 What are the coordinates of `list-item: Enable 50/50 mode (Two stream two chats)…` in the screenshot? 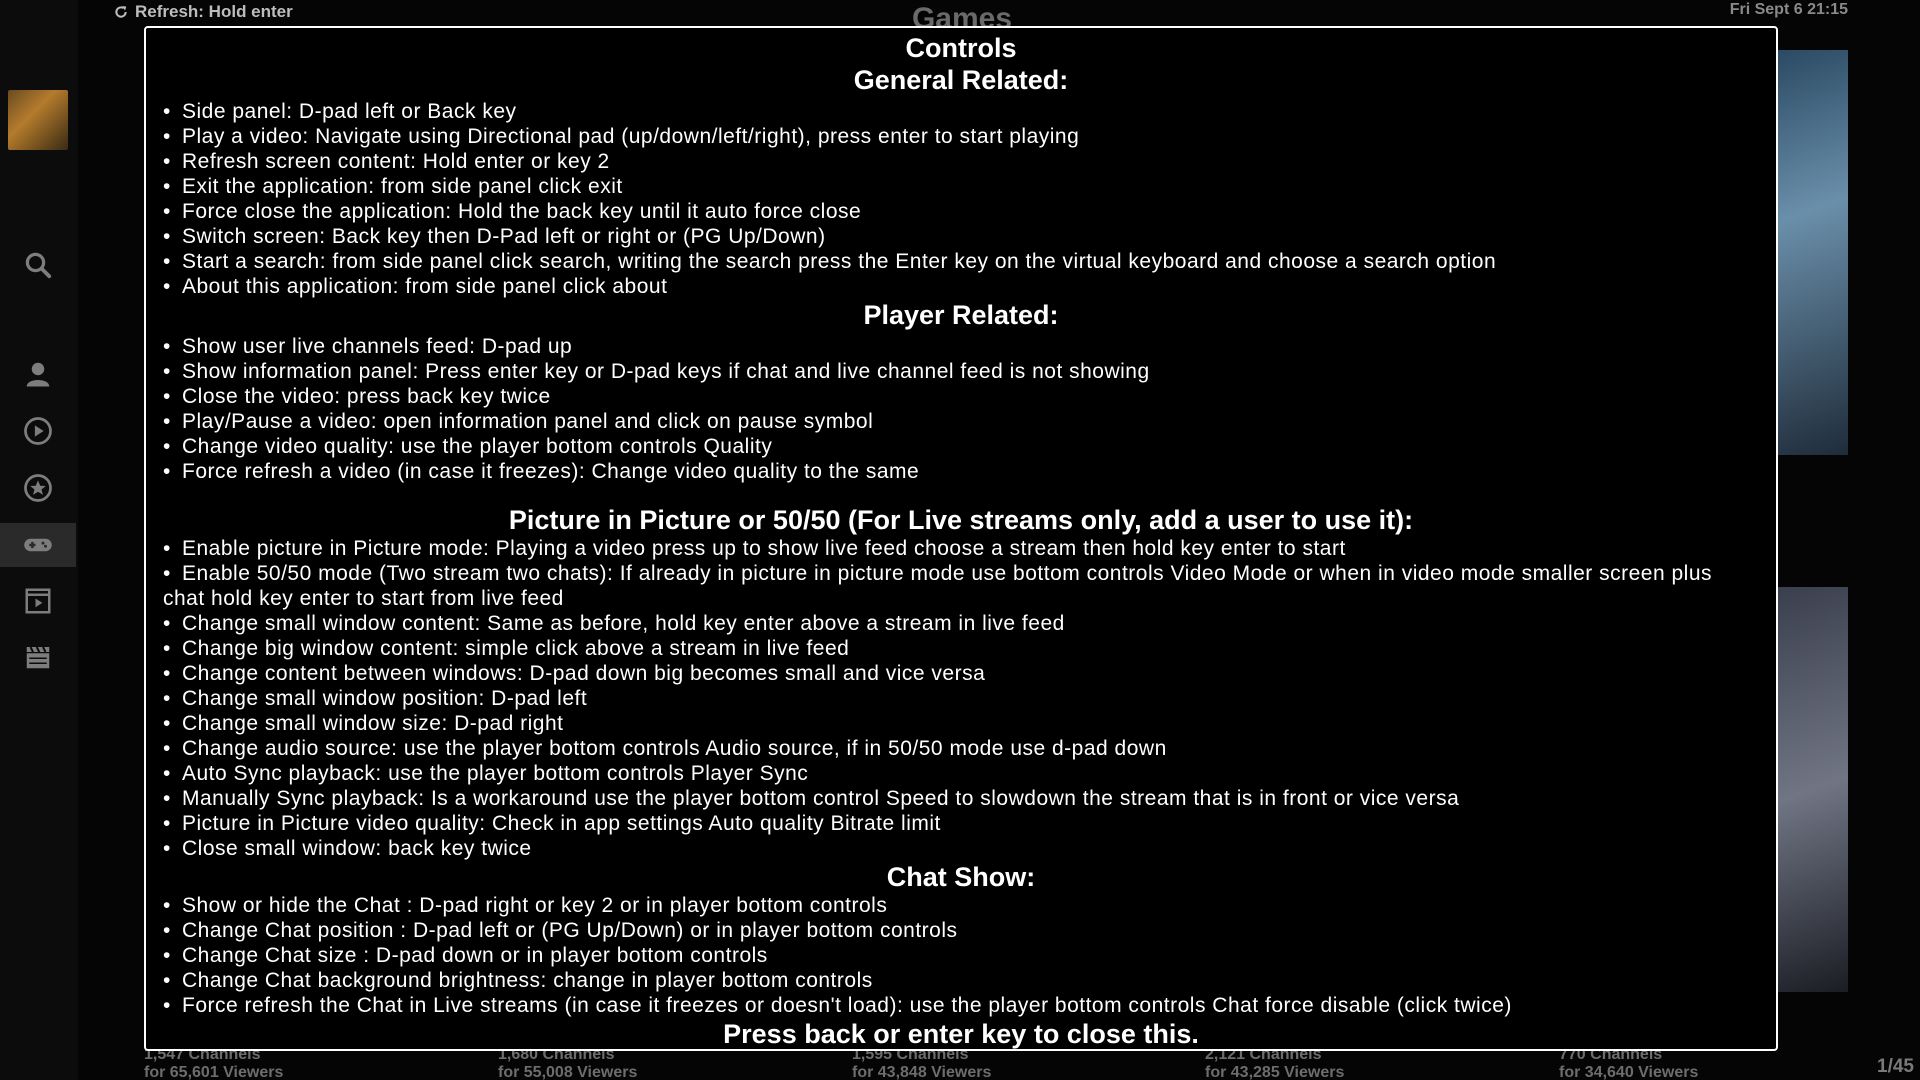 It's located at (961, 586).